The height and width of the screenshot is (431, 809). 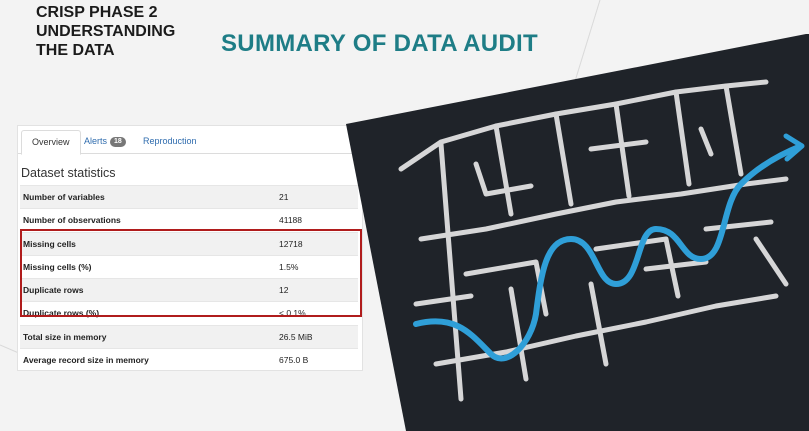 What do you see at coordinates (65, 336) in the screenshot?
I see `row-label: Total size in memory` at bounding box center [65, 336].